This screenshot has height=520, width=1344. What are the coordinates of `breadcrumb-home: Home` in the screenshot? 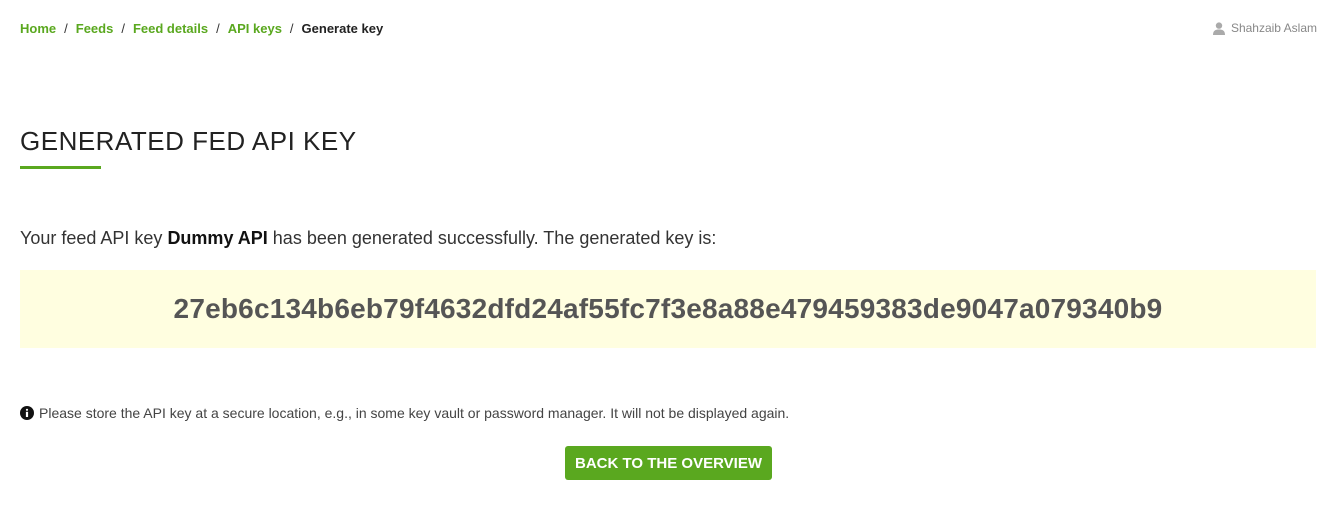 It's located at (38, 28).